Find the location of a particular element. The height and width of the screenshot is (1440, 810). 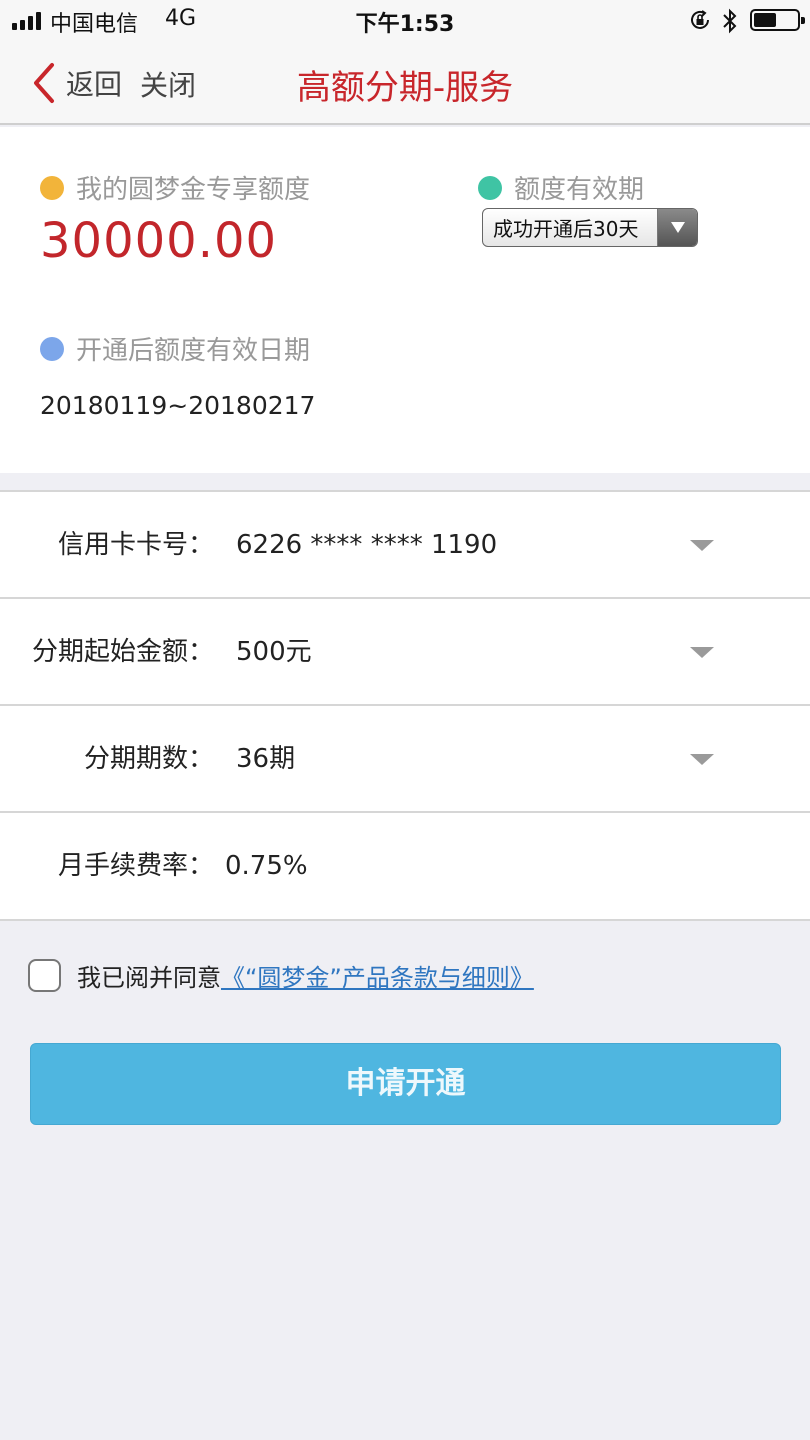

installment-count-row: 分期期数： 36期 is located at coordinates (405, 759).